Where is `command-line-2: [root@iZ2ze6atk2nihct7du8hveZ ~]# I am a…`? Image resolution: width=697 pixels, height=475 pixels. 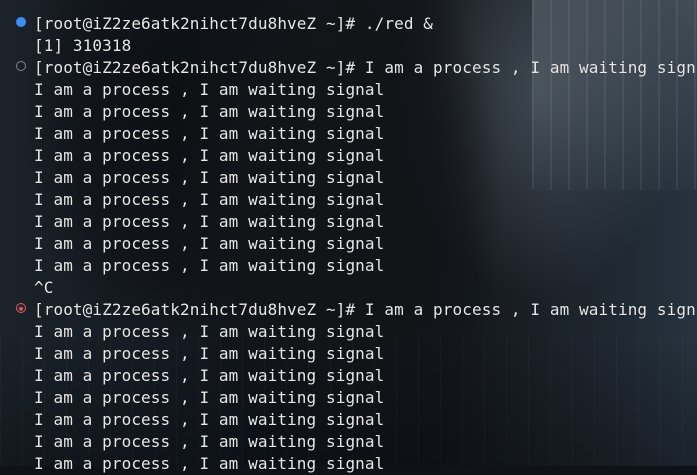 command-line-2: [root@iZ2ze6atk2nihct7du8hveZ ~]# I am a… is located at coordinates (365, 68).